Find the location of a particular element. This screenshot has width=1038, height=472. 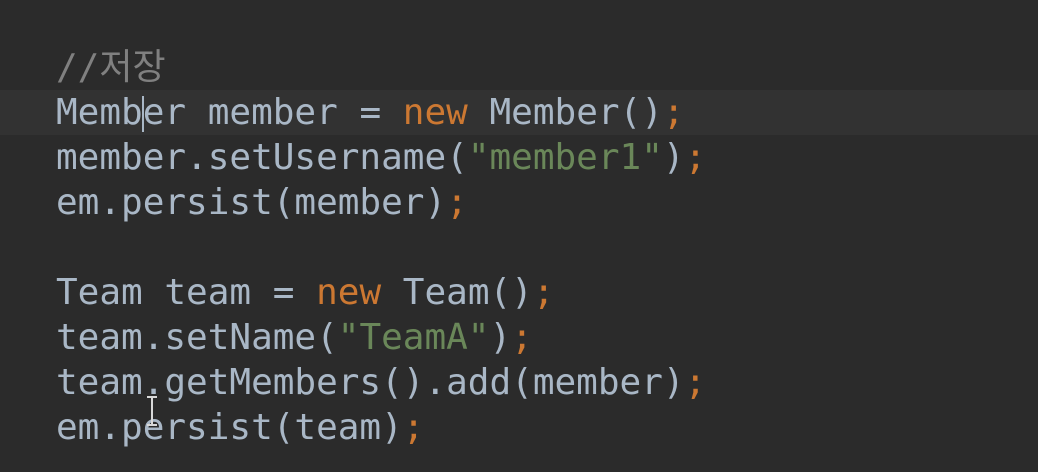

code-line: member.setUsername("member1"); is located at coordinates (519, 157).